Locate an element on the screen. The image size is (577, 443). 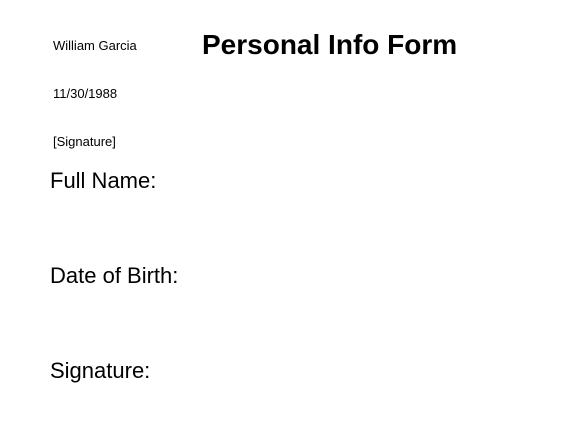
signature-value: [Signature] is located at coordinates (84, 141).